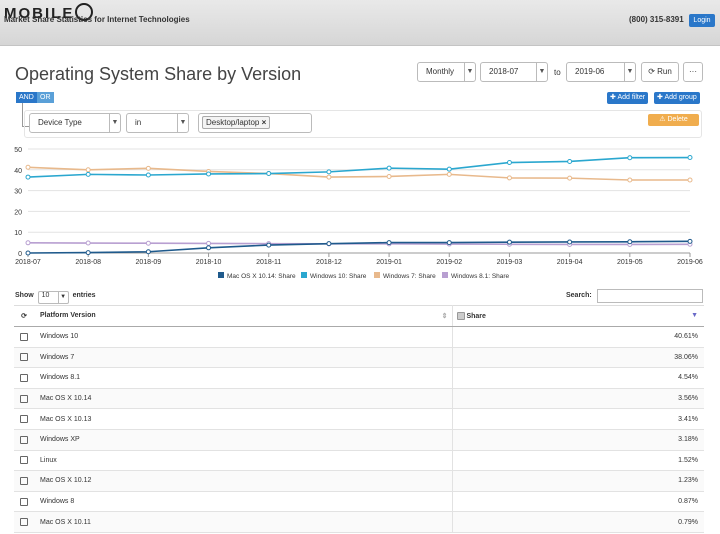  I want to click on x-tick-label: 2018-12, so click(329, 262).